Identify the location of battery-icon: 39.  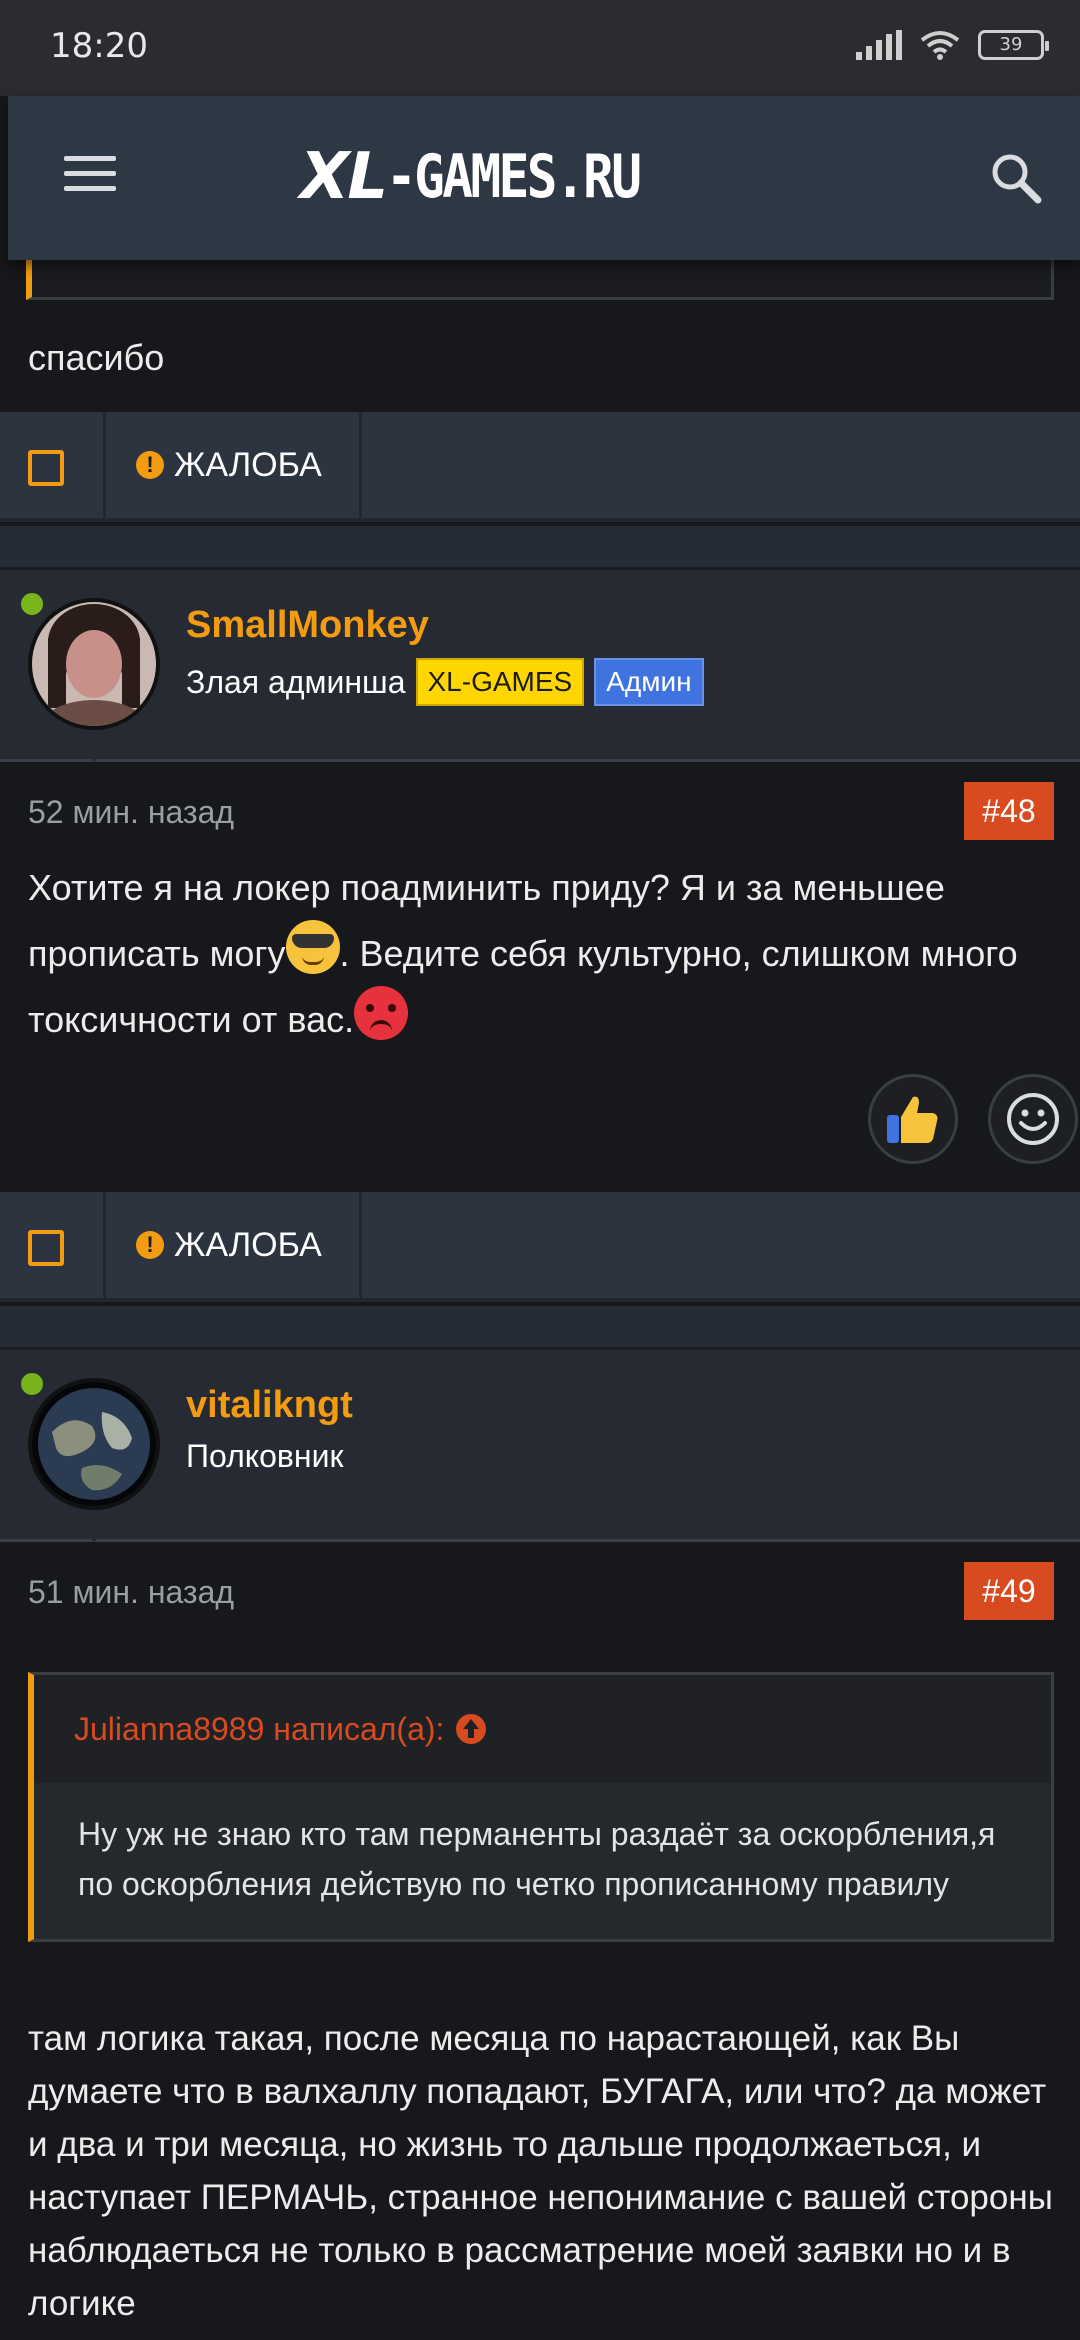
(1013, 45).